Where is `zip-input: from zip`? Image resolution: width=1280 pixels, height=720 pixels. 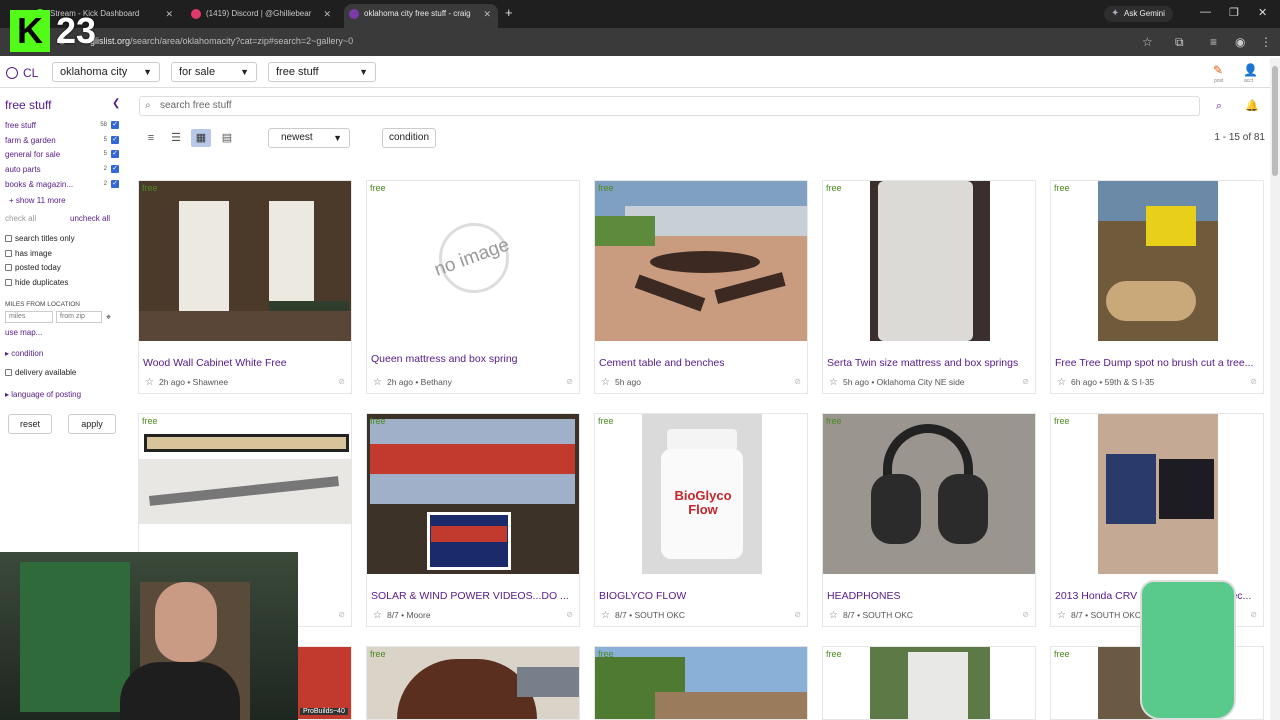
zip-input: from zip is located at coordinates (79, 317).